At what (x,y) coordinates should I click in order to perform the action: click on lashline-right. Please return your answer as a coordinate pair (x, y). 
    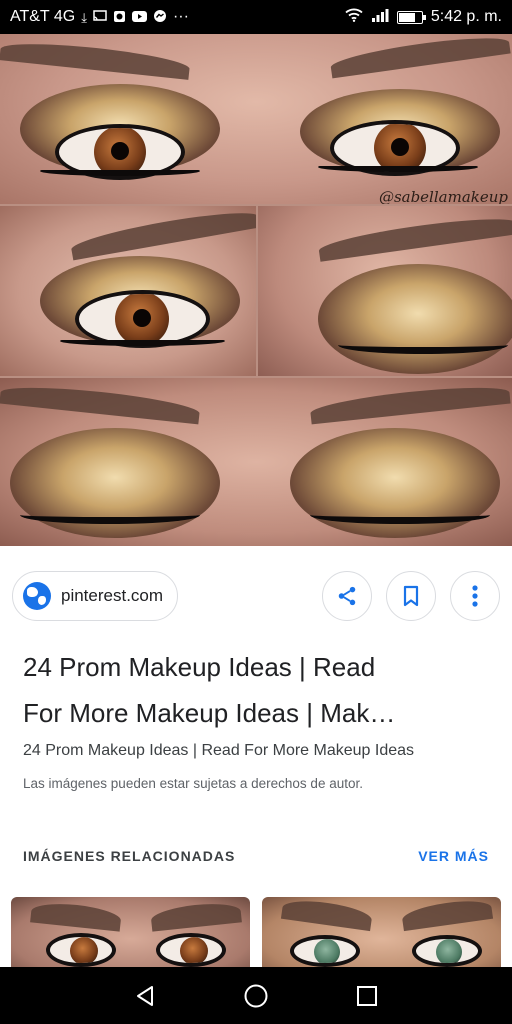
    Looking at the image, I should click on (398, 167).